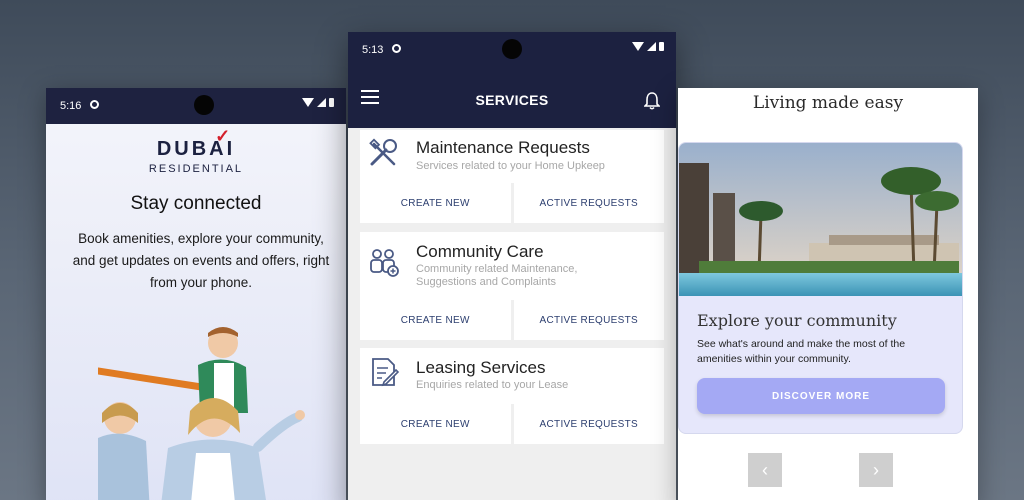 The width and height of the screenshot is (1024, 500). What do you see at coordinates (797, 320) in the screenshot?
I see `explore-title: Explore your community` at bounding box center [797, 320].